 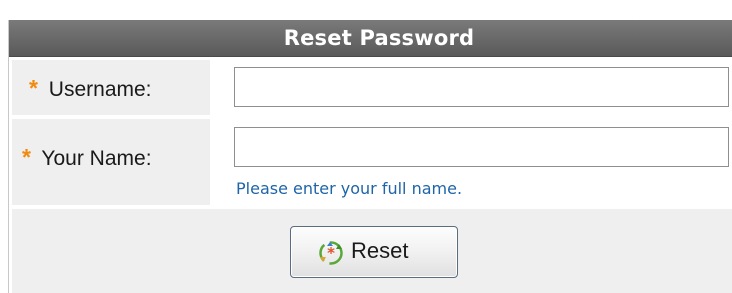 I want to click on username-input, so click(x=481, y=87).